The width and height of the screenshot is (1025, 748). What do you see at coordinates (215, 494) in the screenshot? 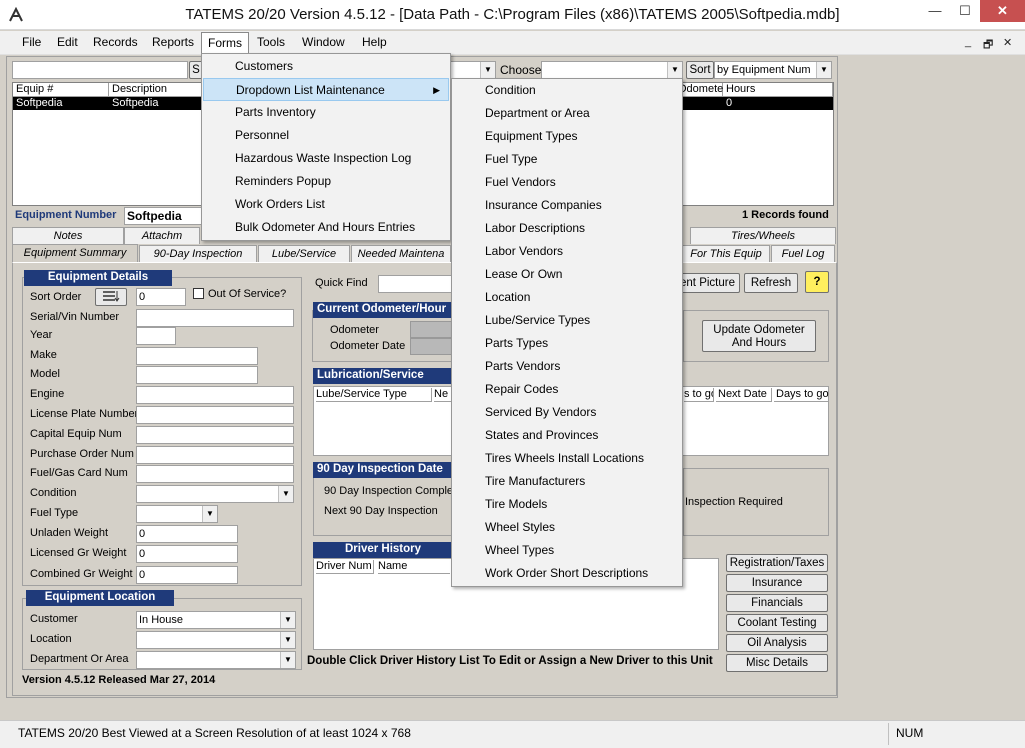
I see `condition-select: ▼` at bounding box center [215, 494].